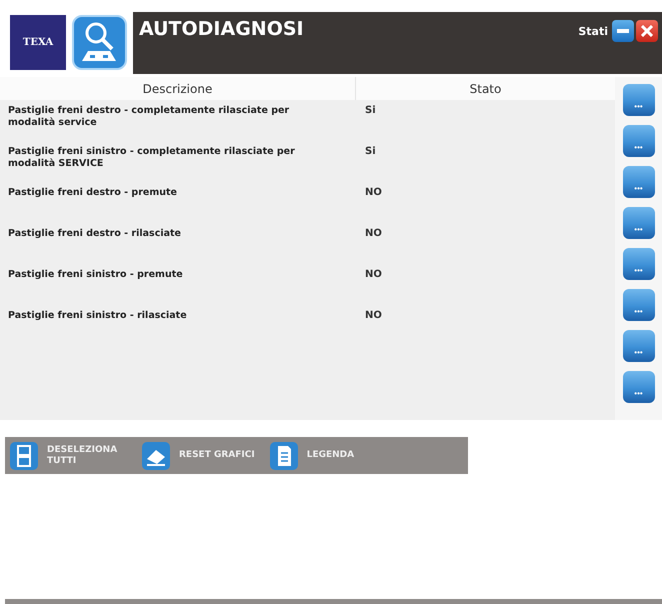  What do you see at coordinates (198, 455) in the screenshot?
I see `toolbar-button: RESET GRAFICI` at bounding box center [198, 455].